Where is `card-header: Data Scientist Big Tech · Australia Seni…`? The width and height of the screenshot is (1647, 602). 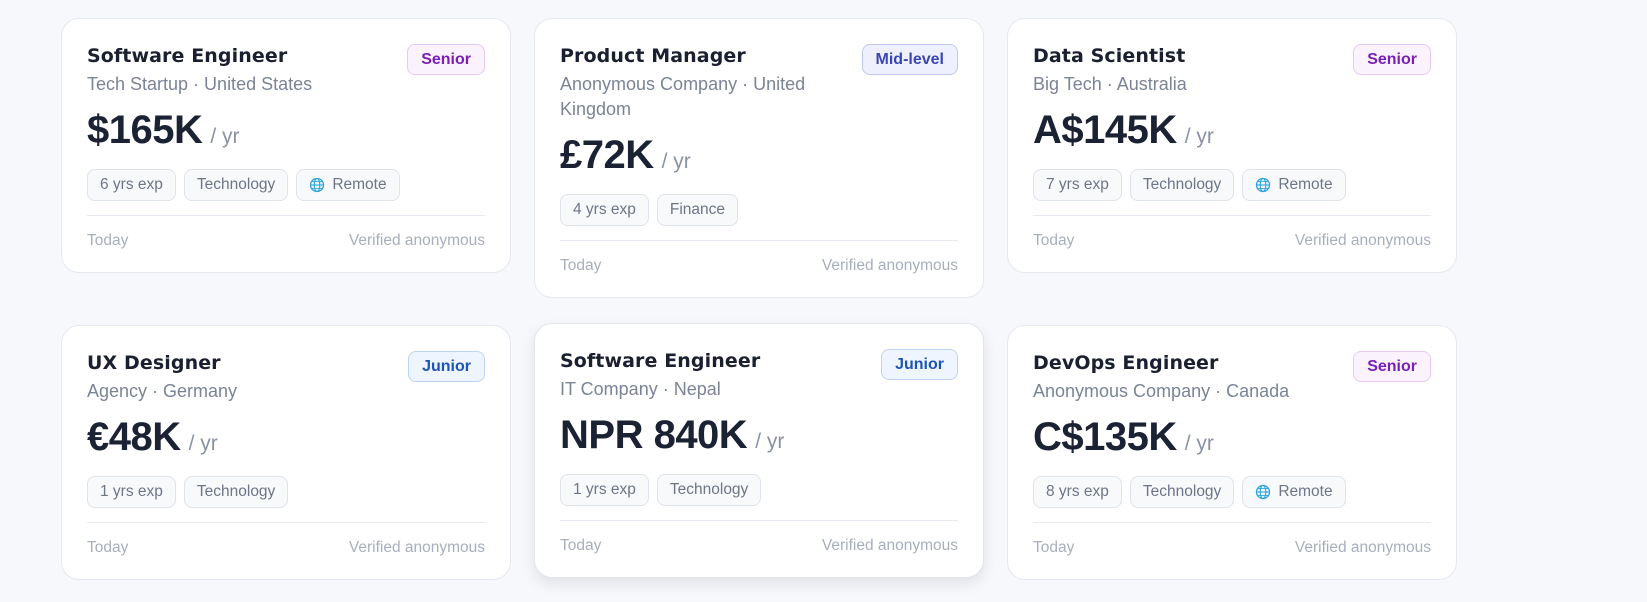
card-header: Data Scientist Big Tech · Australia Seni… is located at coordinates (1232, 70).